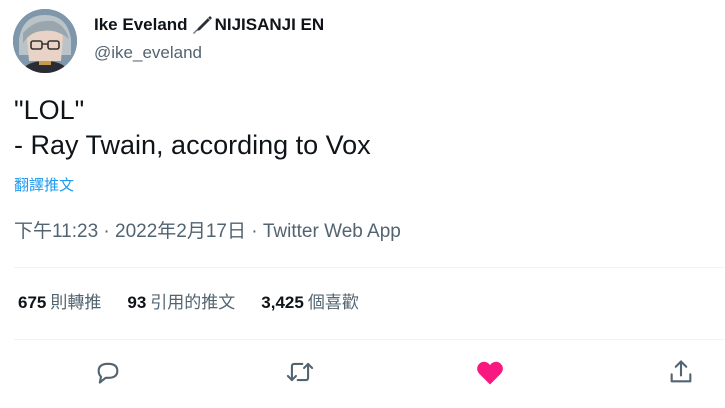 The height and width of the screenshot is (408, 725). I want to click on reply-button, so click(108, 372).